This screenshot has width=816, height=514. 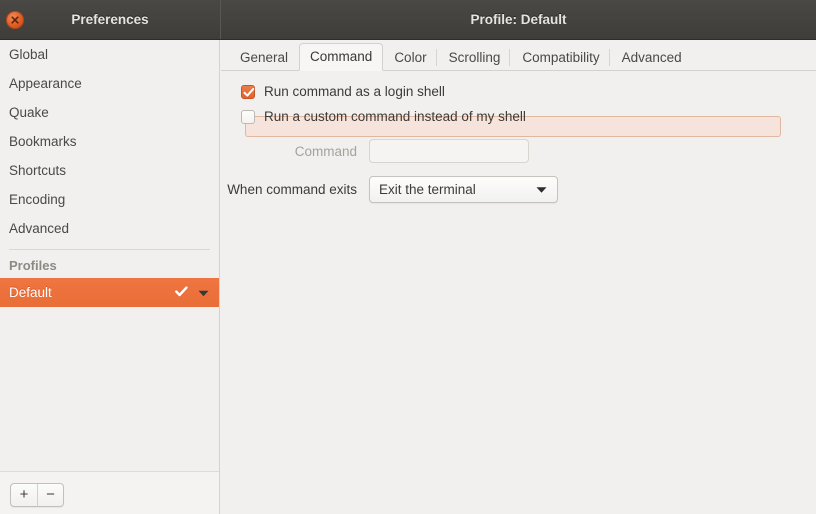 What do you see at coordinates (427, 189) in the screenshot?
I see `when-command-exits-value: Exit the terminal` at bounding box center [427, 189].